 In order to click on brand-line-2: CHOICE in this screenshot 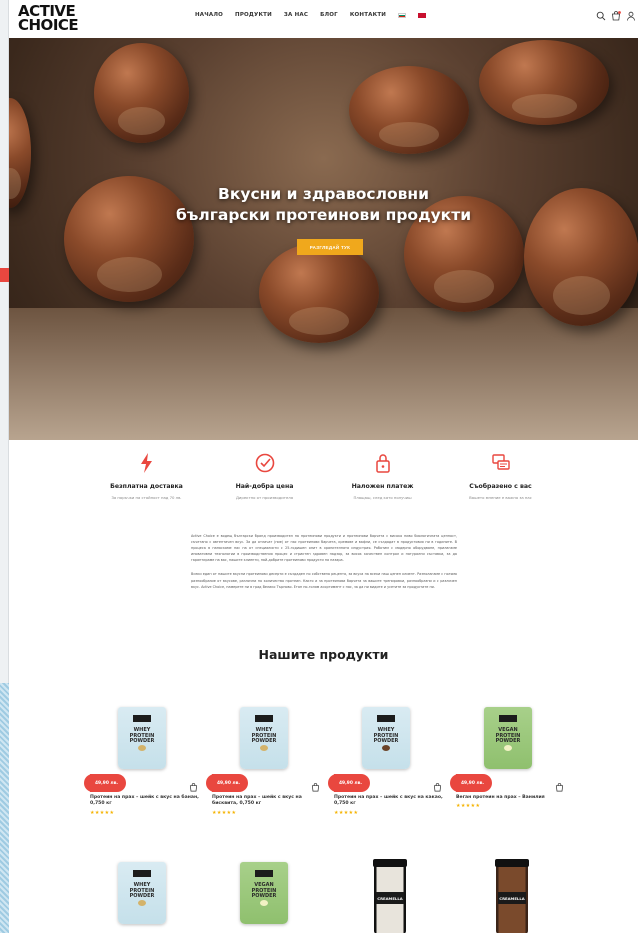, I will do `click(48, 25)`.